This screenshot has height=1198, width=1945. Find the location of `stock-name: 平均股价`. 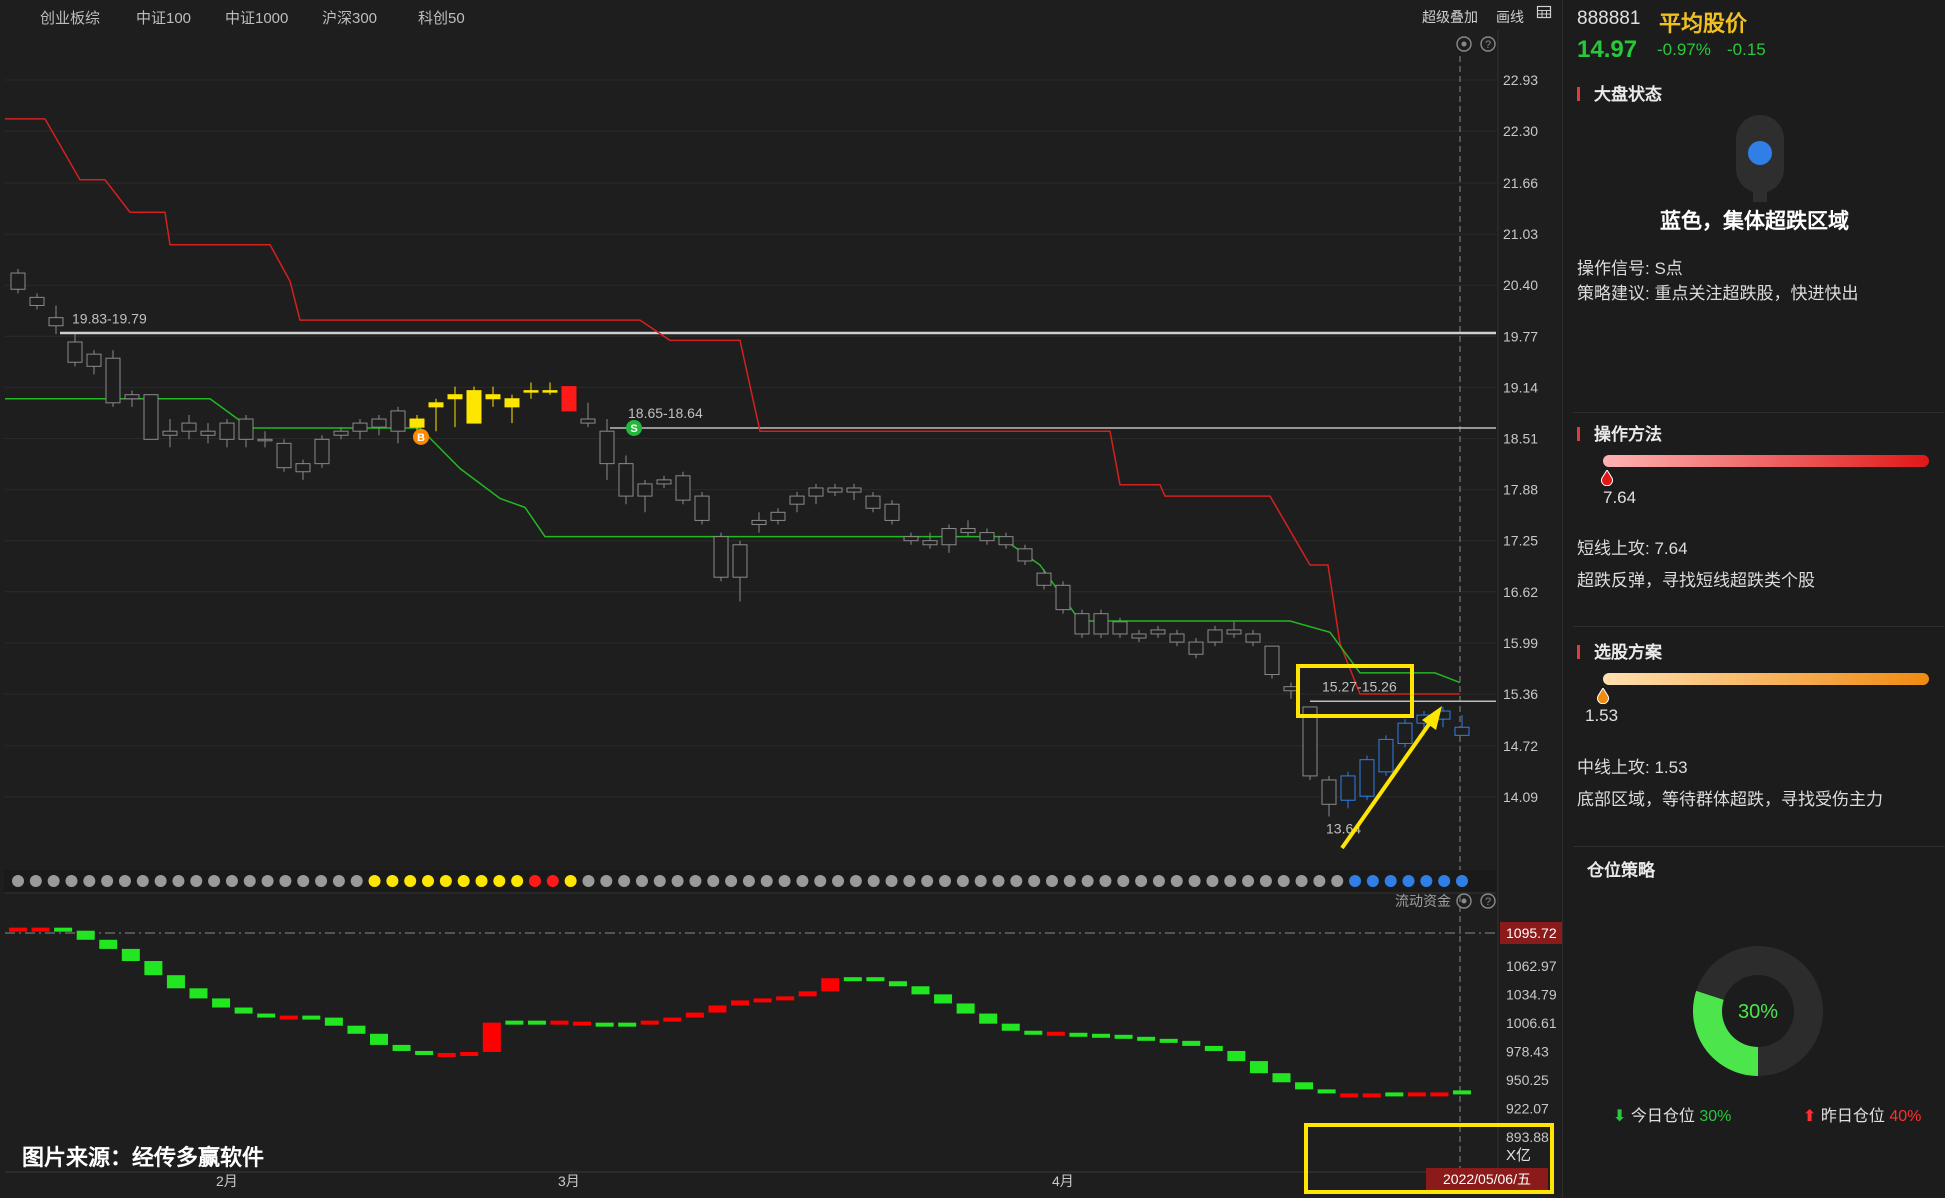

stock-name: 平均股价 is located at coordinates (1703, 23).